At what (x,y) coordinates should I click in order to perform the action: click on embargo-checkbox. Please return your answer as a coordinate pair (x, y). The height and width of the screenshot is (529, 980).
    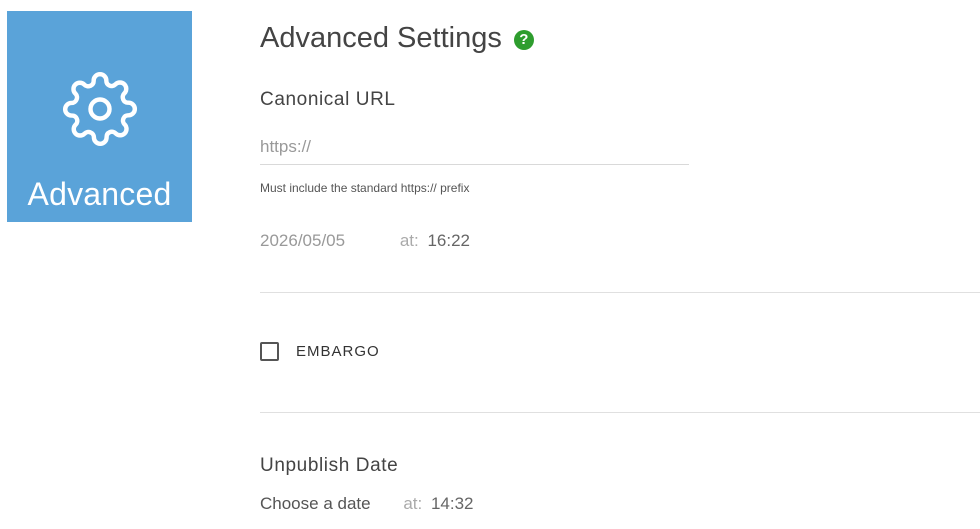
    Looking at the image, I should click on (269, 351).